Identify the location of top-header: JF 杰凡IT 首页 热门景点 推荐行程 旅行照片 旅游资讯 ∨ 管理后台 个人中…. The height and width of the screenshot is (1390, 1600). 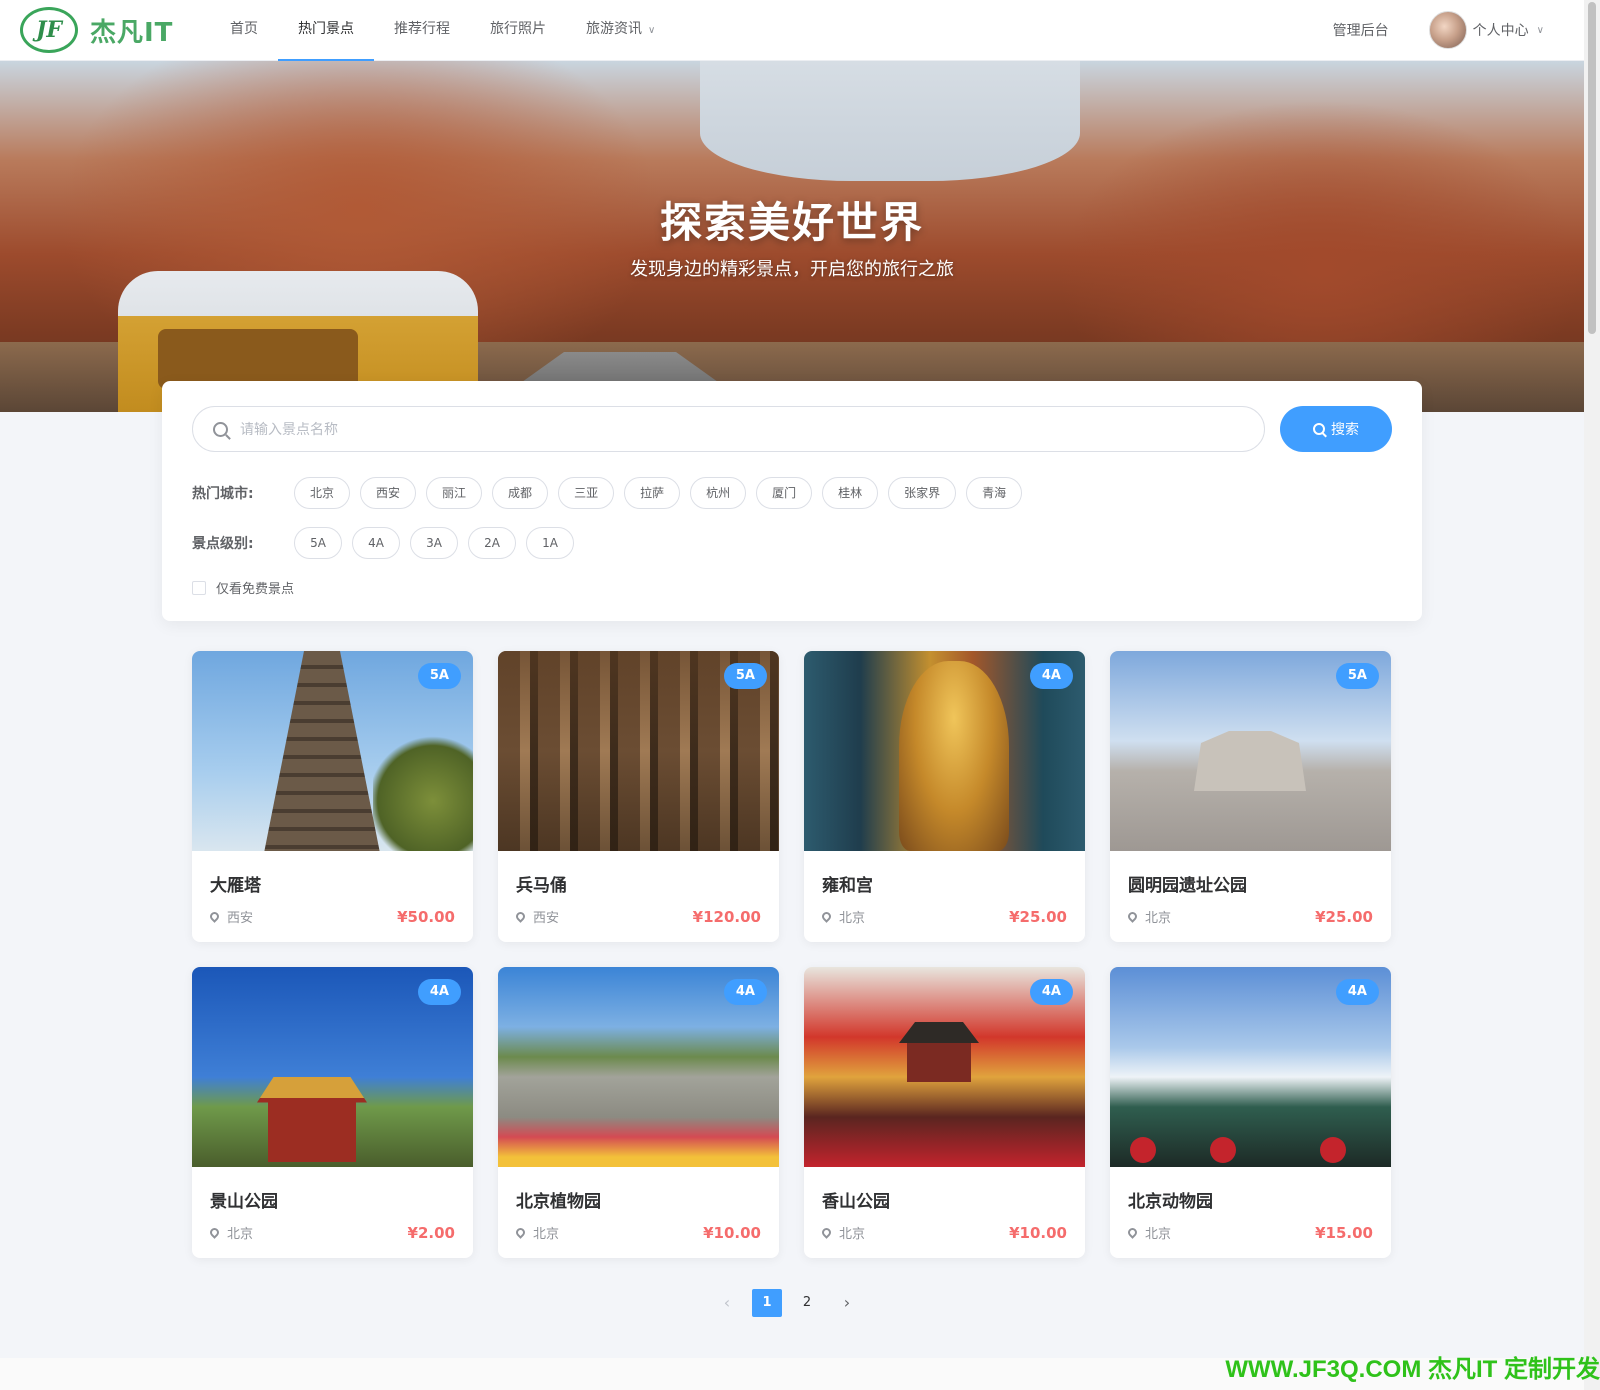
(792, 30).